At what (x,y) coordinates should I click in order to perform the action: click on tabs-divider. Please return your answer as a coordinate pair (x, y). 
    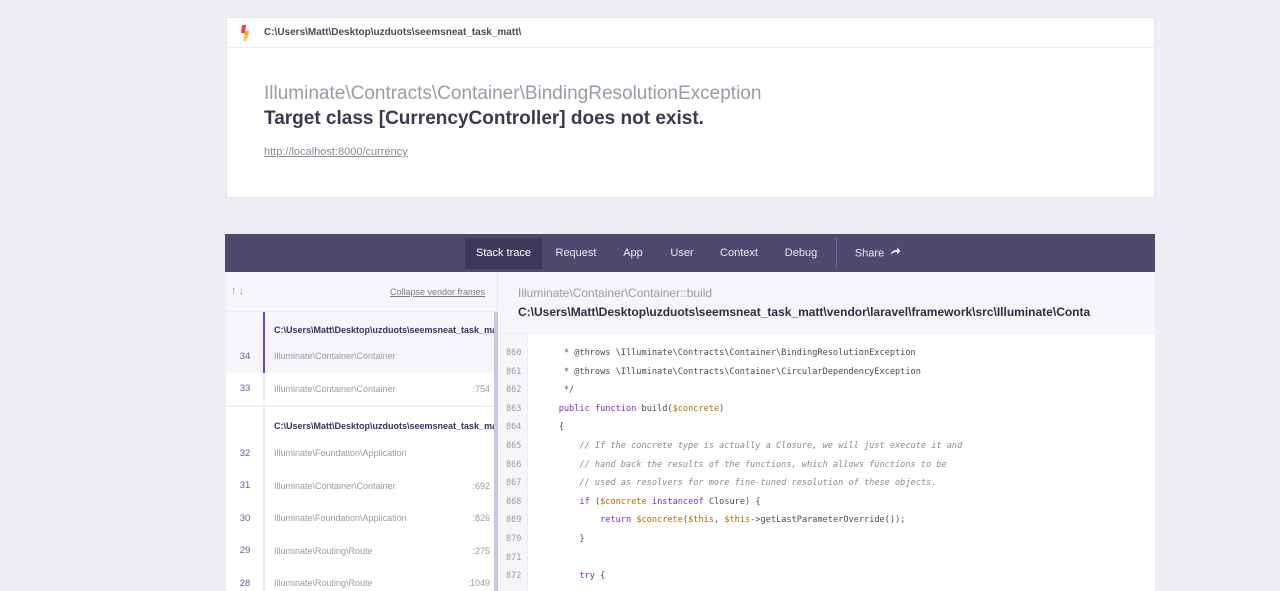
    Looking at the image, I should click on (836, 253).